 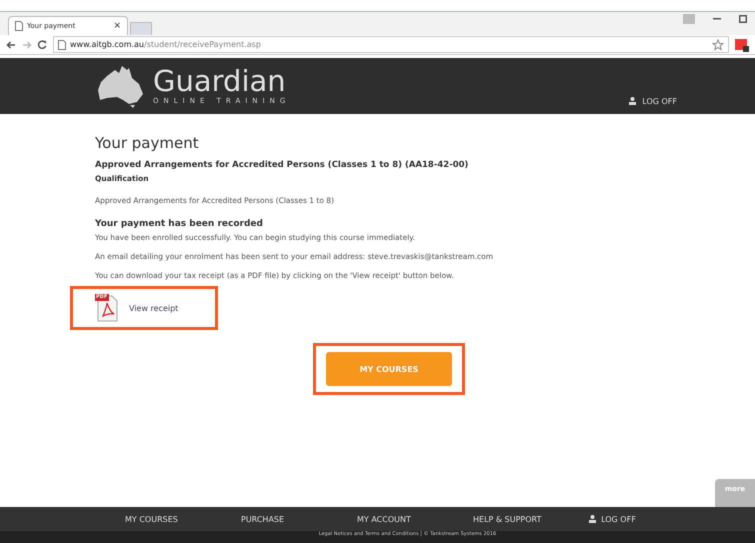 I want to click on address-bar: www.aitgb.com.au/student/receivePayment.asp, so click(x=391, y=44).